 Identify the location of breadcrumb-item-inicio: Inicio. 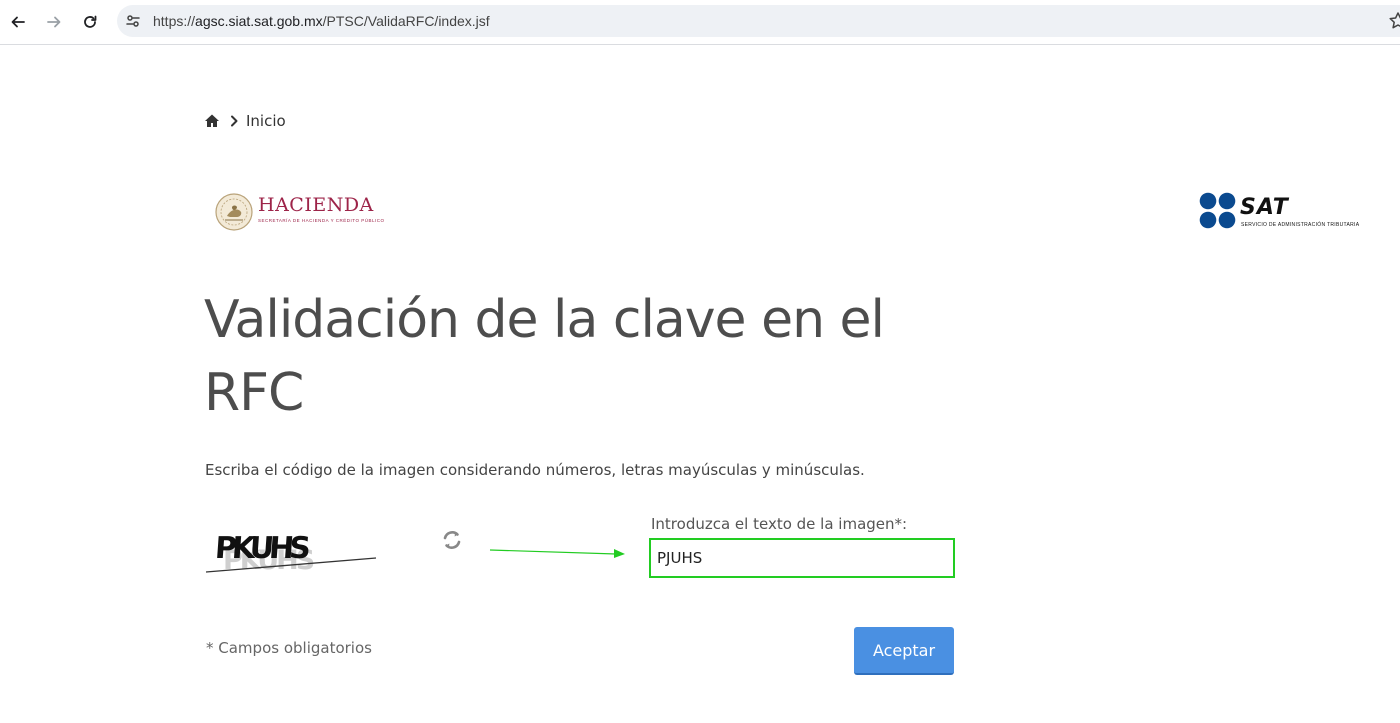
(266, 121).